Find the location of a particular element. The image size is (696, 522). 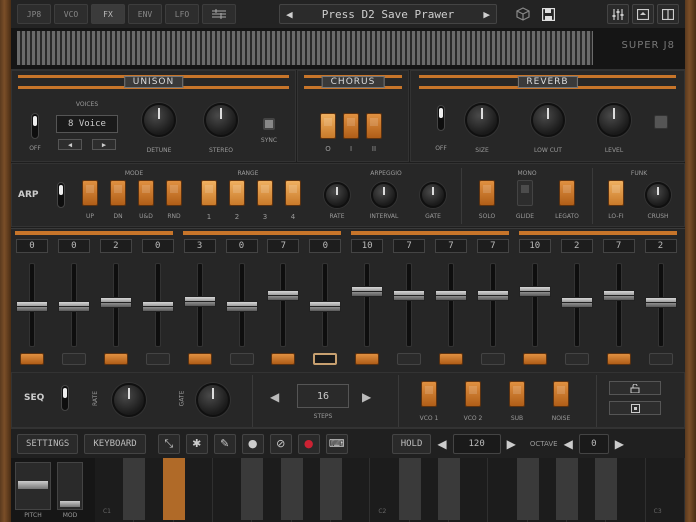

steps-prev-button: ◀ is located at coordinates (274, 397).